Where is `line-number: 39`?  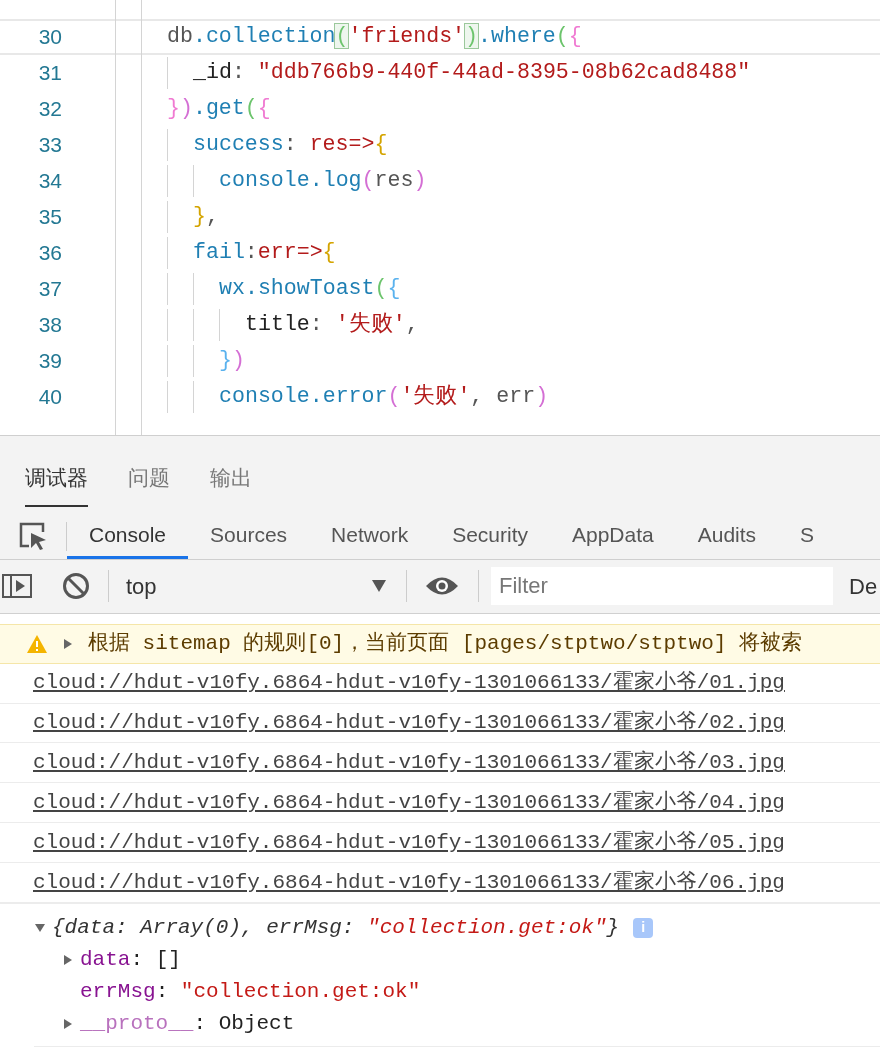 line-number: 39 is located at coordinates (49, 361).